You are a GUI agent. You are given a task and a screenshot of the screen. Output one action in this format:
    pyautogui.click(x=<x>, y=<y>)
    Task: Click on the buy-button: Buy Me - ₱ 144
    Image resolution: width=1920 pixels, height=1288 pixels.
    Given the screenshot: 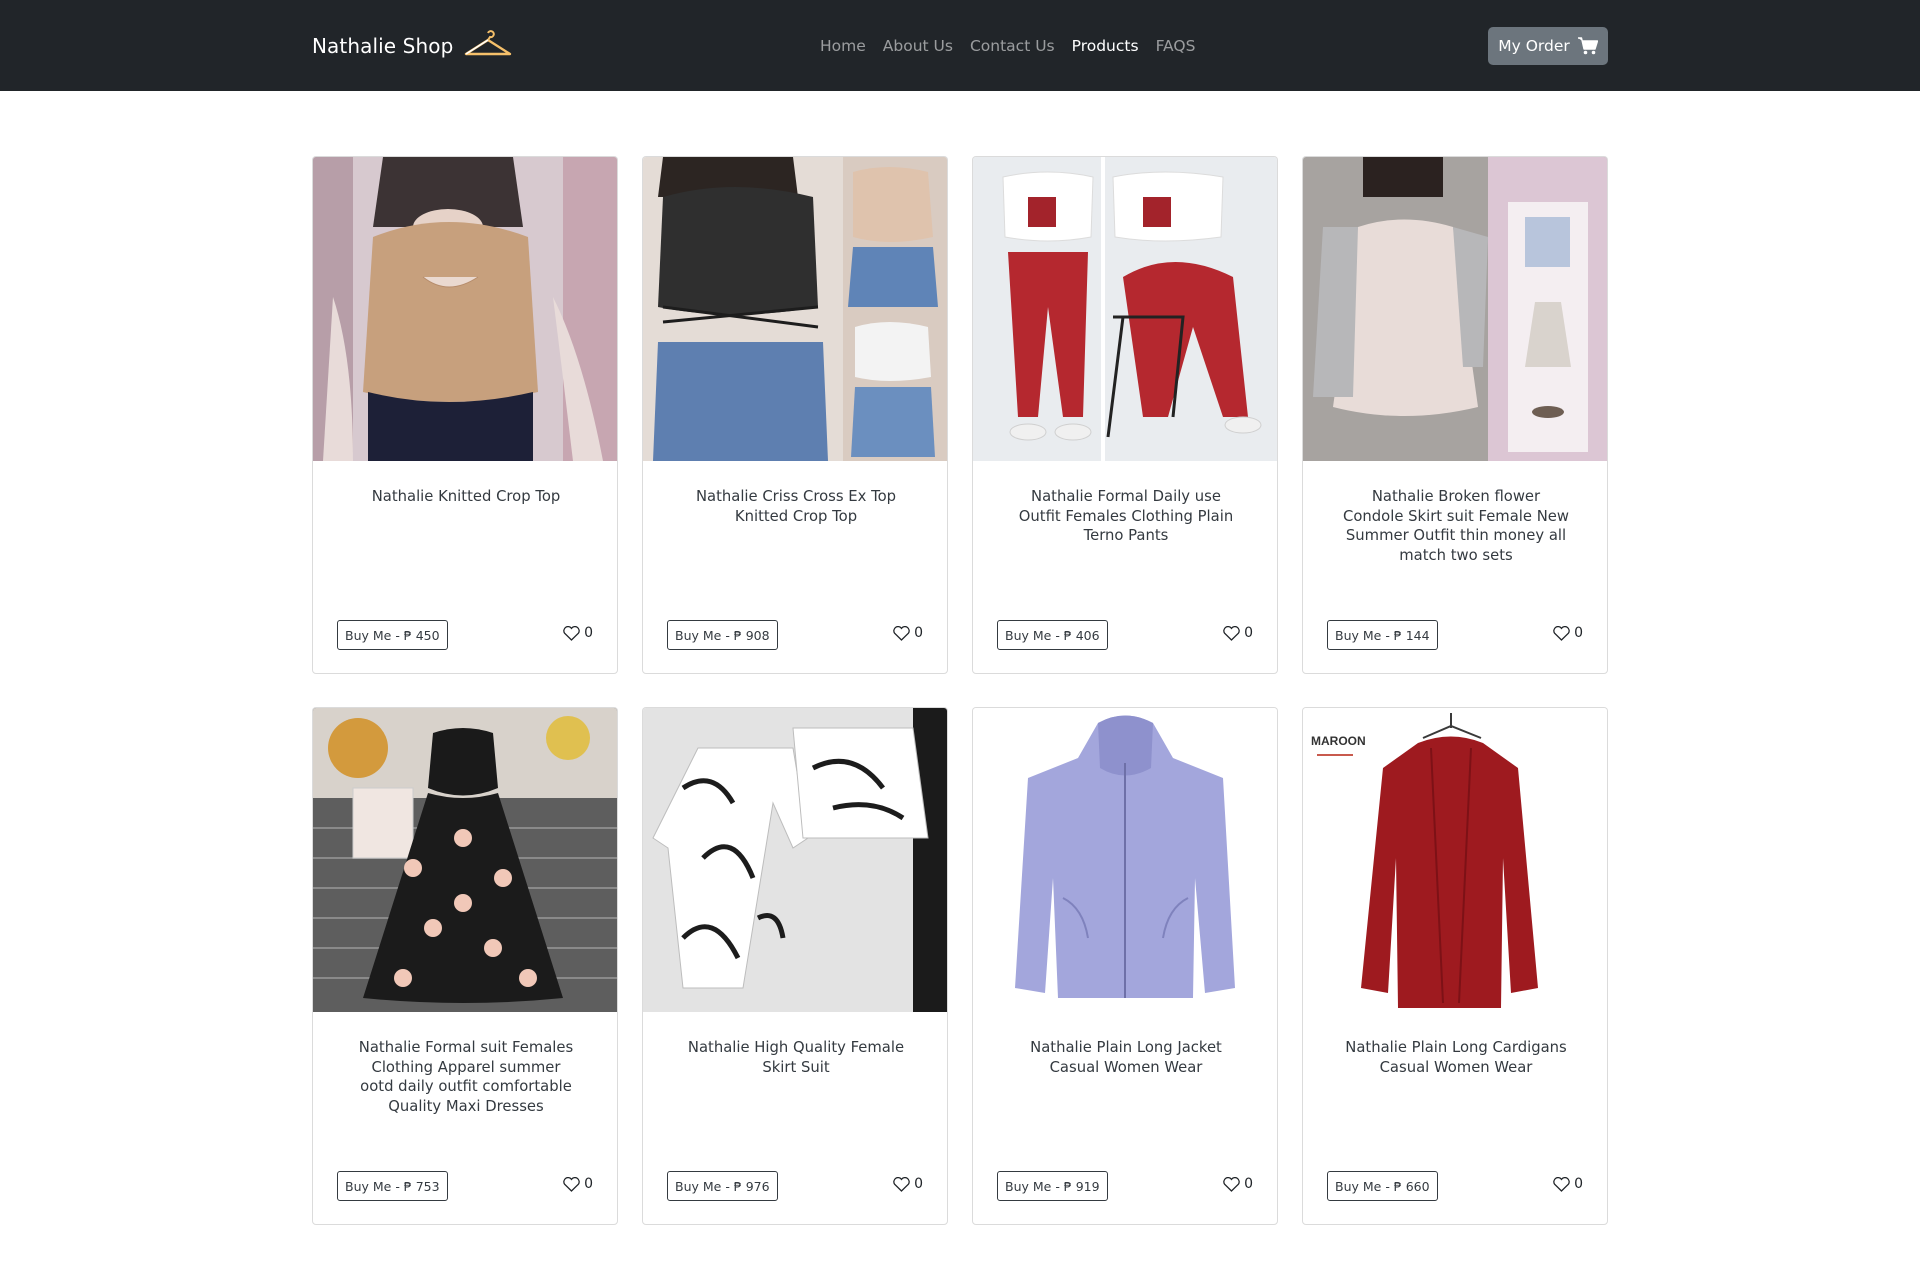 What is the action you would take?
    pyautogui.click(x=1382, y=635)
    